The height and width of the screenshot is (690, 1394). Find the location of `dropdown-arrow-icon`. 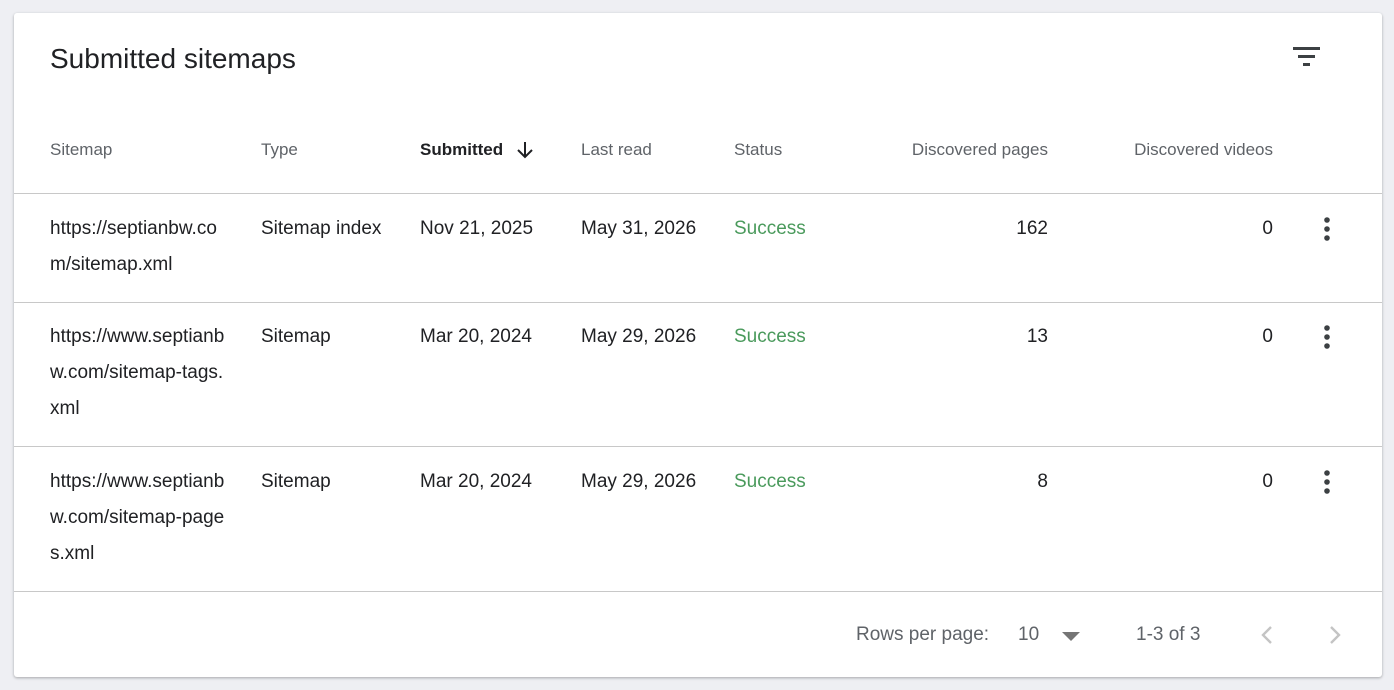

dropdown-arrow-icon is located at coordinates (1071, 636).